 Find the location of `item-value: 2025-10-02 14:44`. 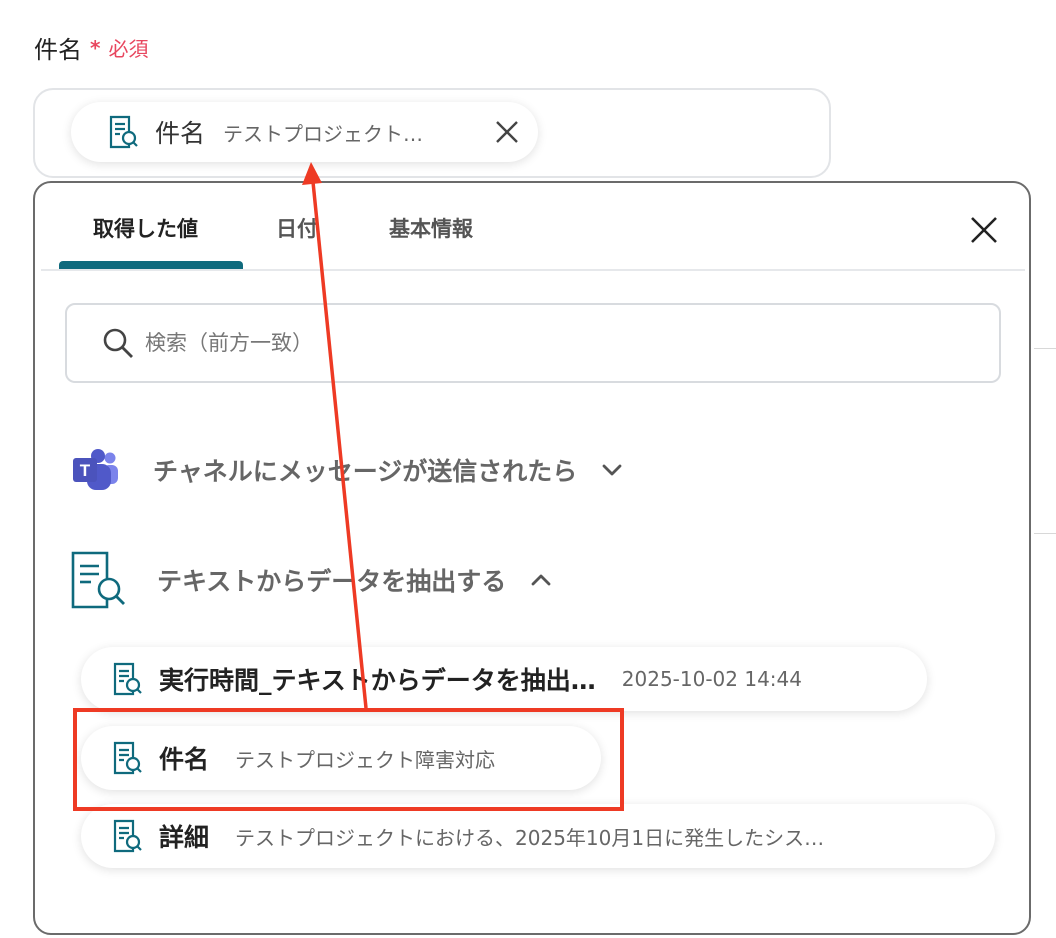

item-value: 2025-10-02 14:44 is located at coordinates (711, 679).